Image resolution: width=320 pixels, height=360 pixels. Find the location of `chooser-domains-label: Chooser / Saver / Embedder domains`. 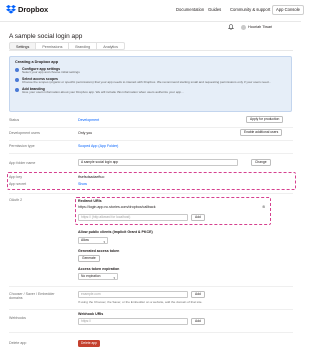

chooser-domains-label: Chooser / Saver / Embedder domains is located at coordinates (32, 296).